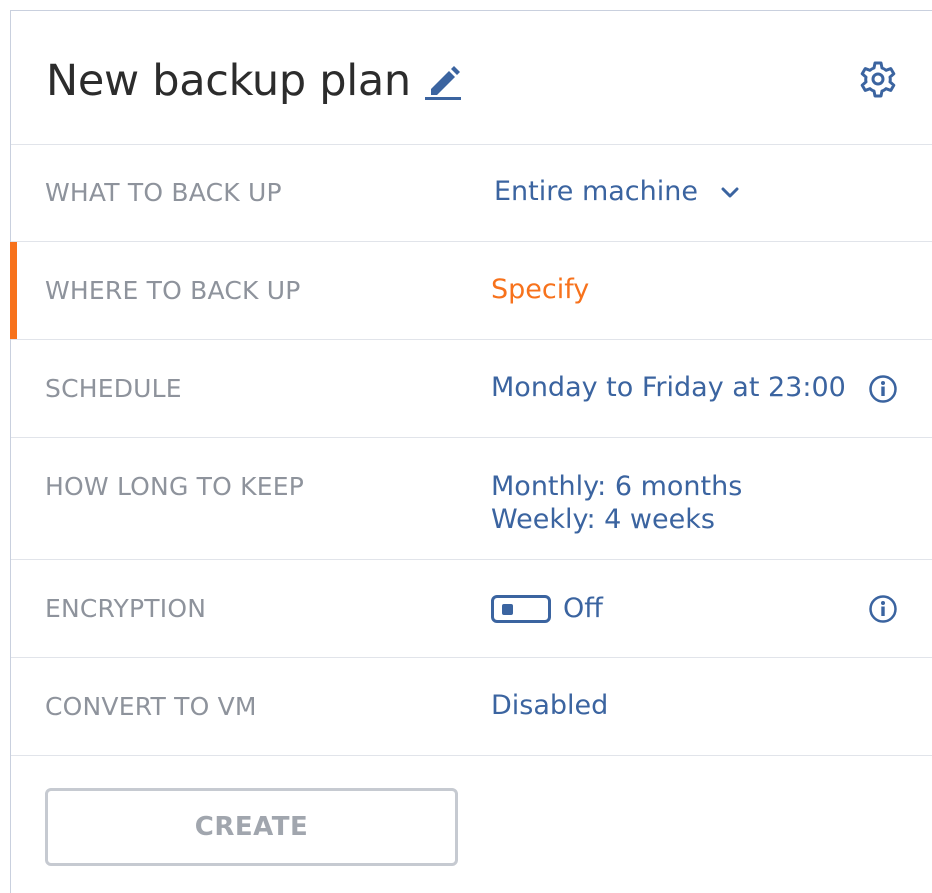 The height and width of the screenshot is (893, 932). What do you see at coordinates (596, 191) in the screenshot?
I see `what-dropdown-value: Entire machine` at bounding box center [596, 191].